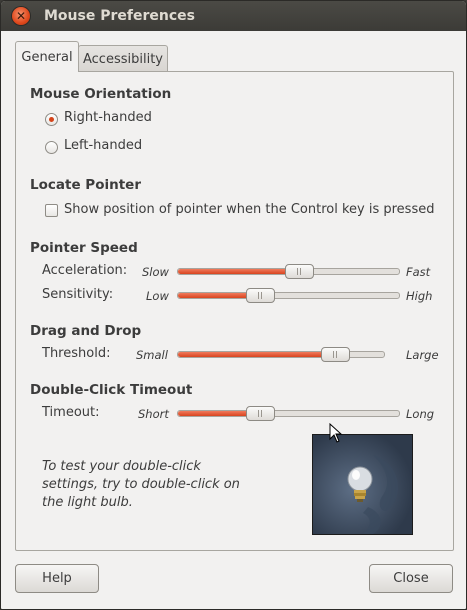 Image resolution: width=467 pixels, height=610 pixels. Describe the element at coordinates (299, 271) in the screenshot. I see `acceleration-thumb` at that location.